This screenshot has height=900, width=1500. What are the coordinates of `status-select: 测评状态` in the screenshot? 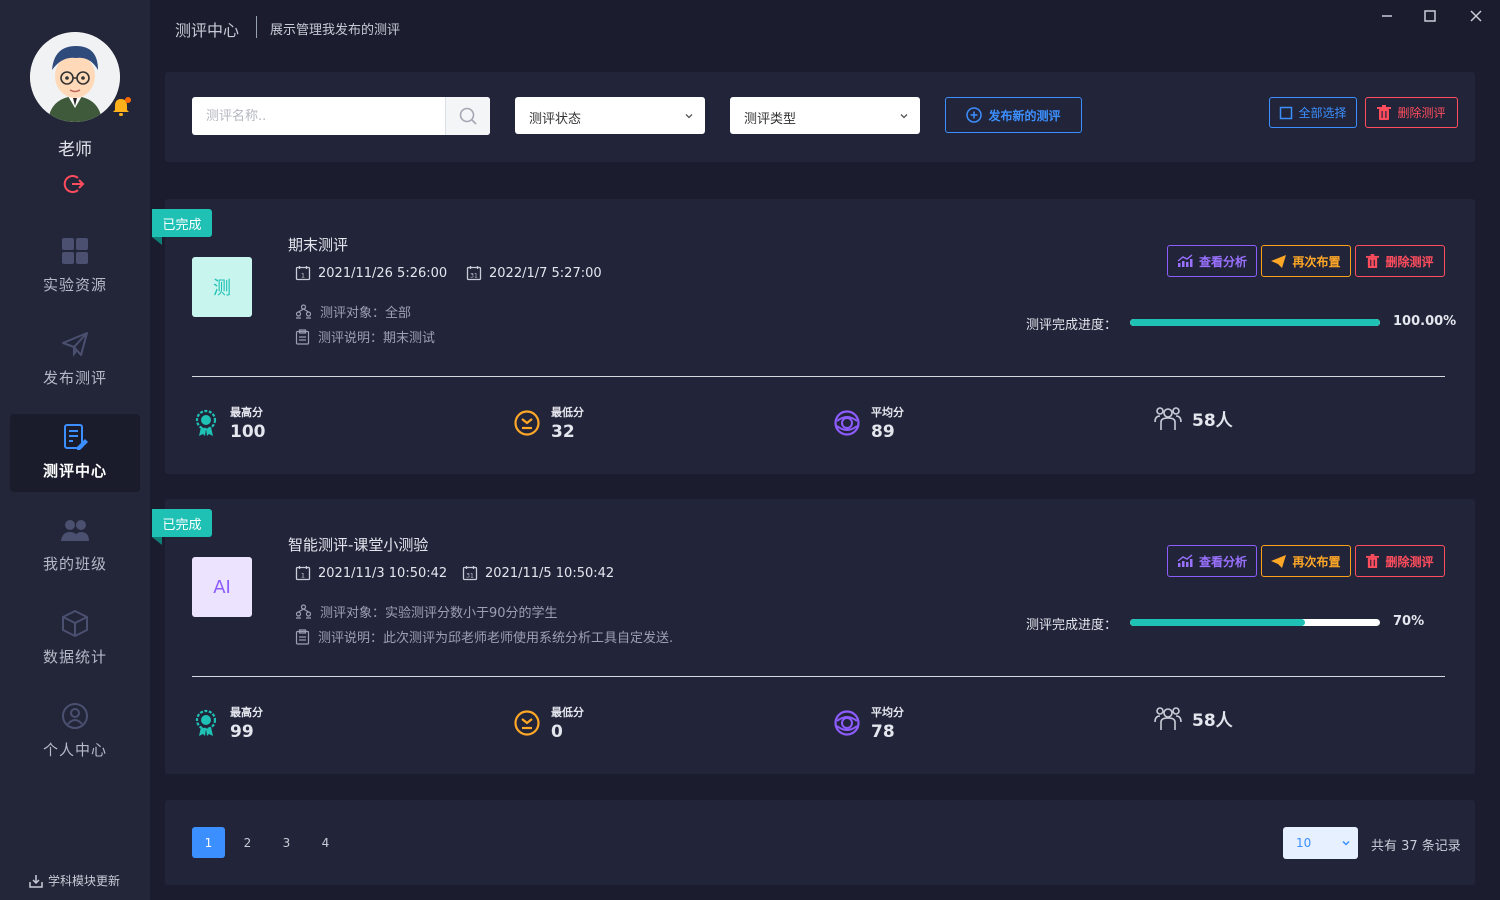 It's located at (610, 115).